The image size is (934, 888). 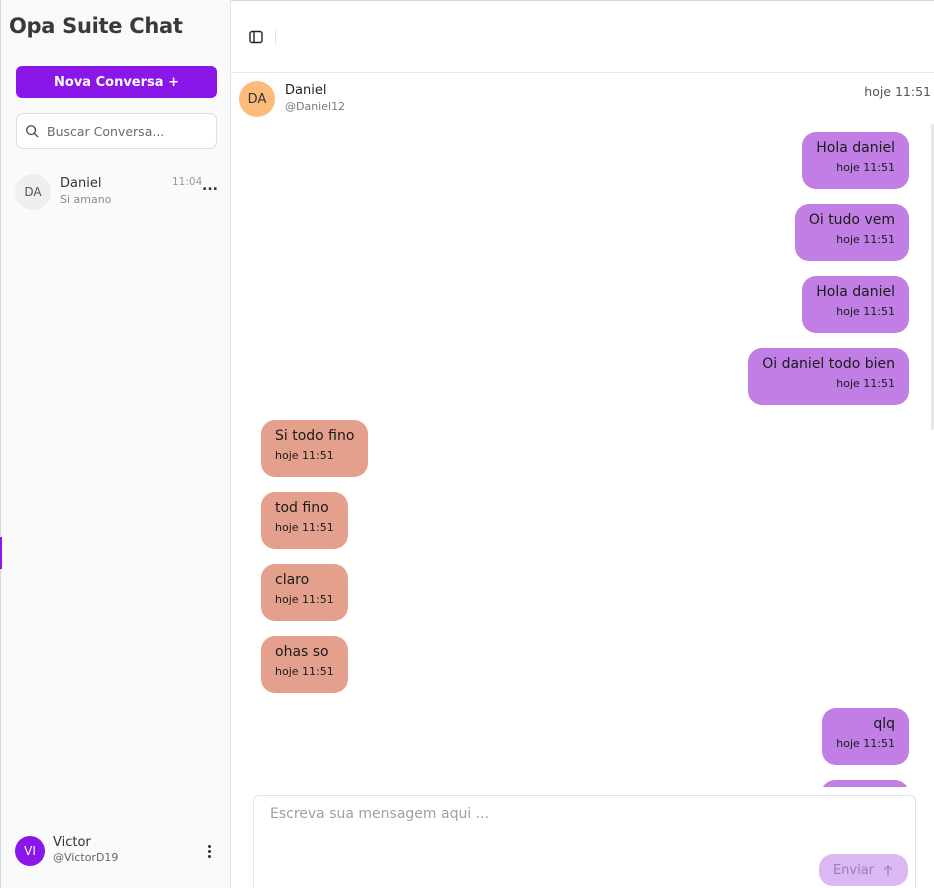 What do you see at coordinates (580, 826) in the screenshot?
I see `message-input` at bounding box center [580, 826].